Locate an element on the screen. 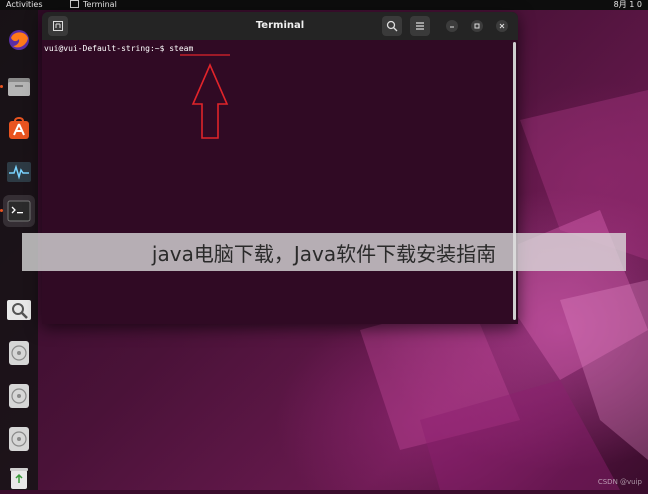 The width and height of the screenshot is (648, 494). dock-item-firefox is located at coordinates (19, 40).